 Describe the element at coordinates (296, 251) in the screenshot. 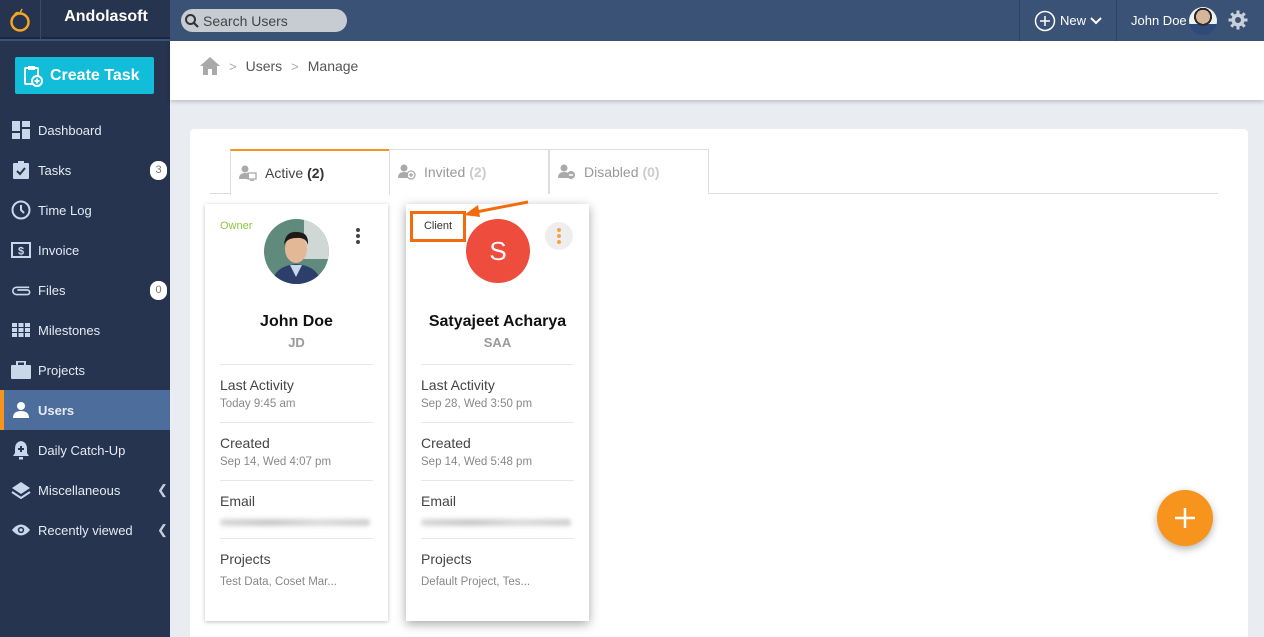

I see `user-avatar-photo` at that location.